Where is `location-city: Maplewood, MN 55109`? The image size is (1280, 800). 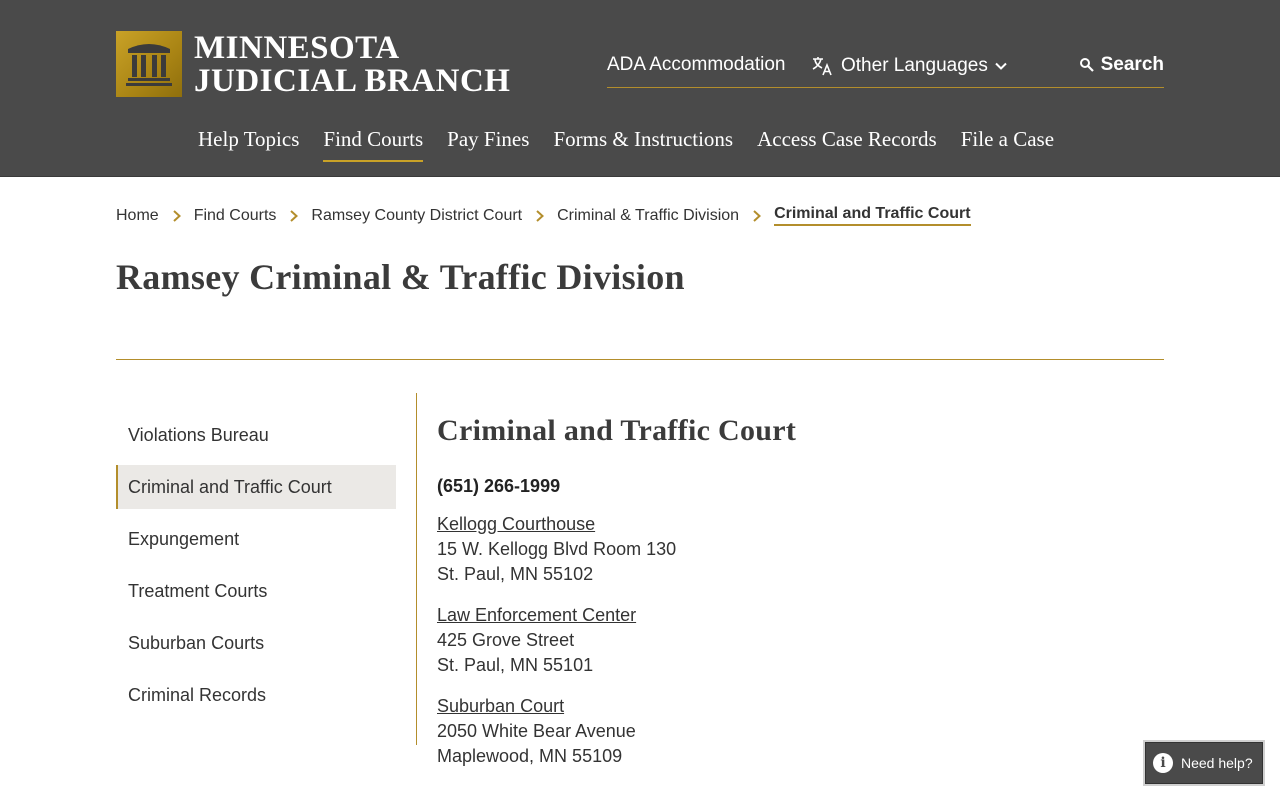
location-city: Maplewood, MN 55109 is located at coordinates (530, 756).